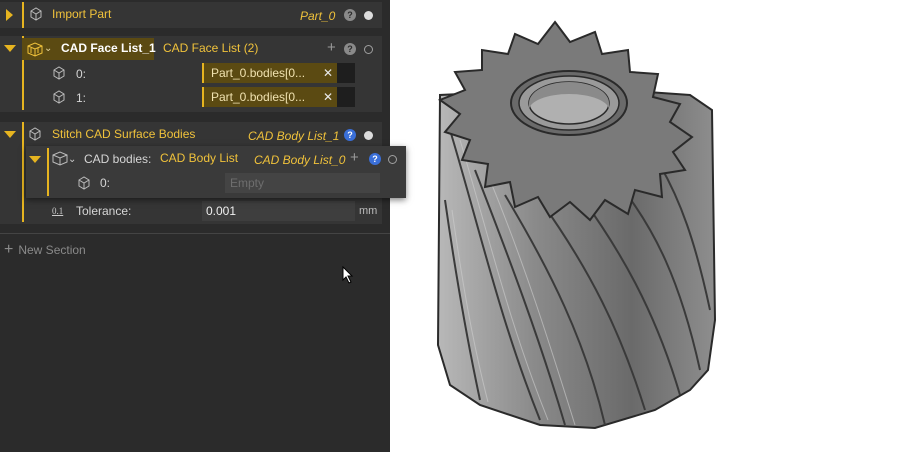 Image resolution: width=898 pixels, height=452 pixels. Describe the element at coordinates (81, 98) in the screenshot. I see `face-item-index: 1:` at that location.